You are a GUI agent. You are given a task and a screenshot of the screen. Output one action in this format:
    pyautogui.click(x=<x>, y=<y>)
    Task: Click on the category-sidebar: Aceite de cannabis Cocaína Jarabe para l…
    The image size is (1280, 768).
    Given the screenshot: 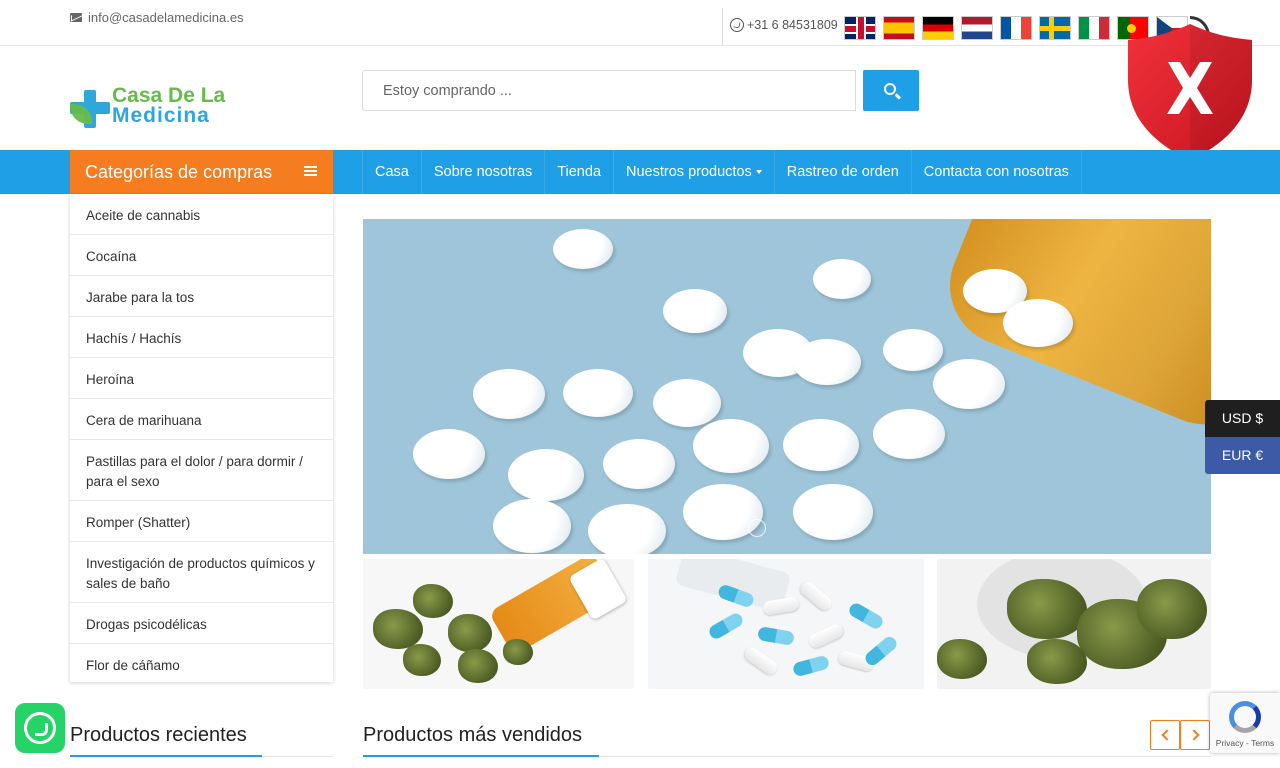 What is the action you would take?
    pyautogui.click(x=201, y=438)
    